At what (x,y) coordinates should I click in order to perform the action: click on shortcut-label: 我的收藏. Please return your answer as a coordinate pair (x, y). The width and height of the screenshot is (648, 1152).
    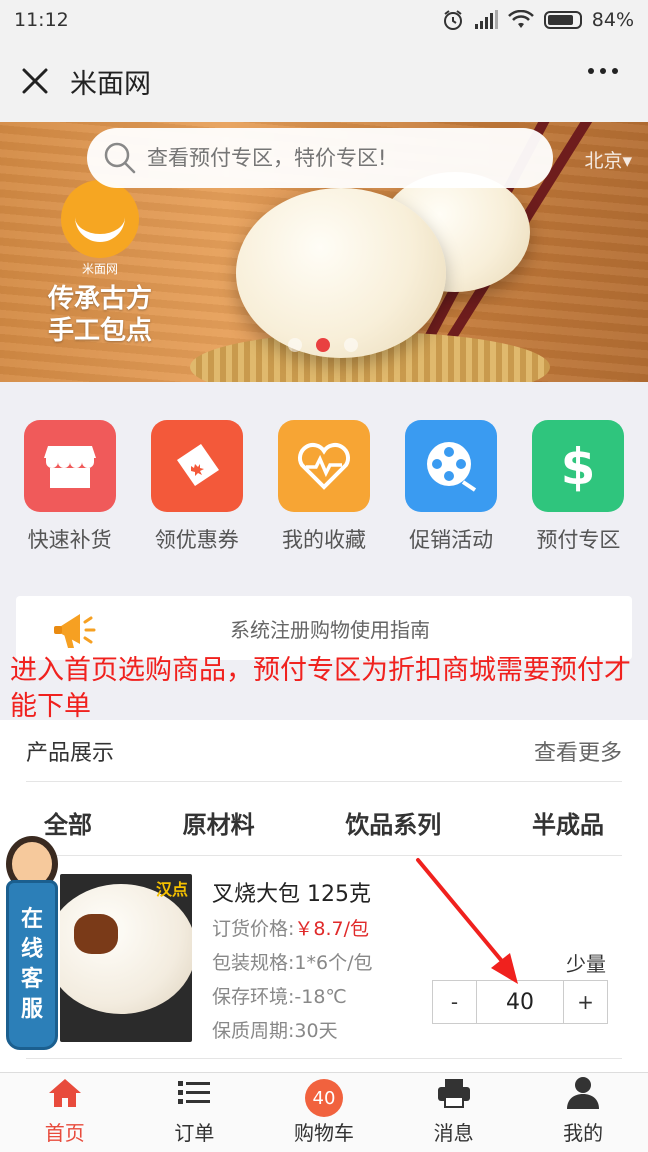
    Looking at the image, I should click on (323, 540).